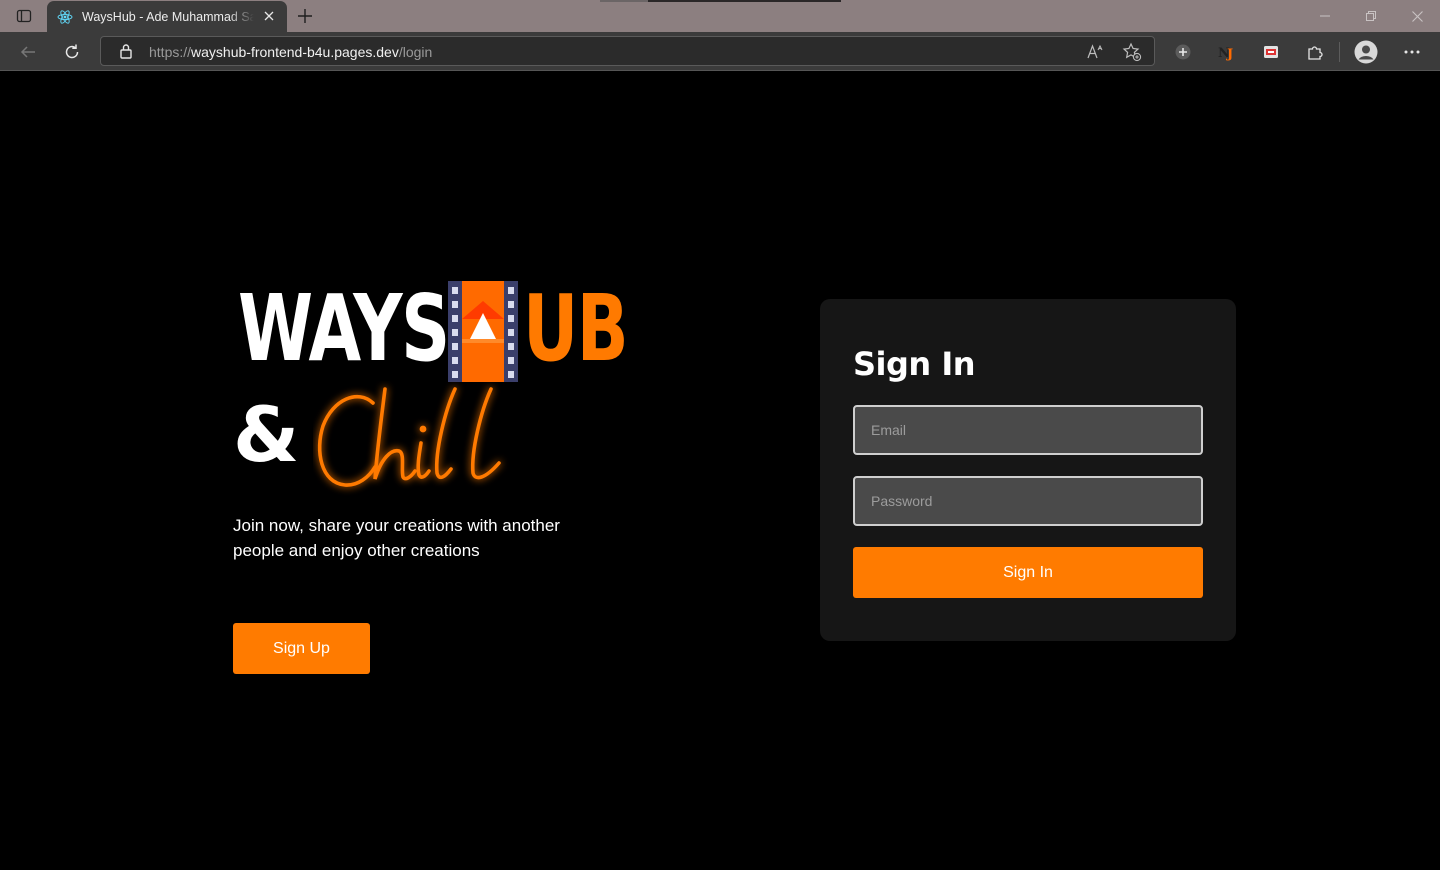  I want to click on add-favorite-icon, so click(1132, 52).